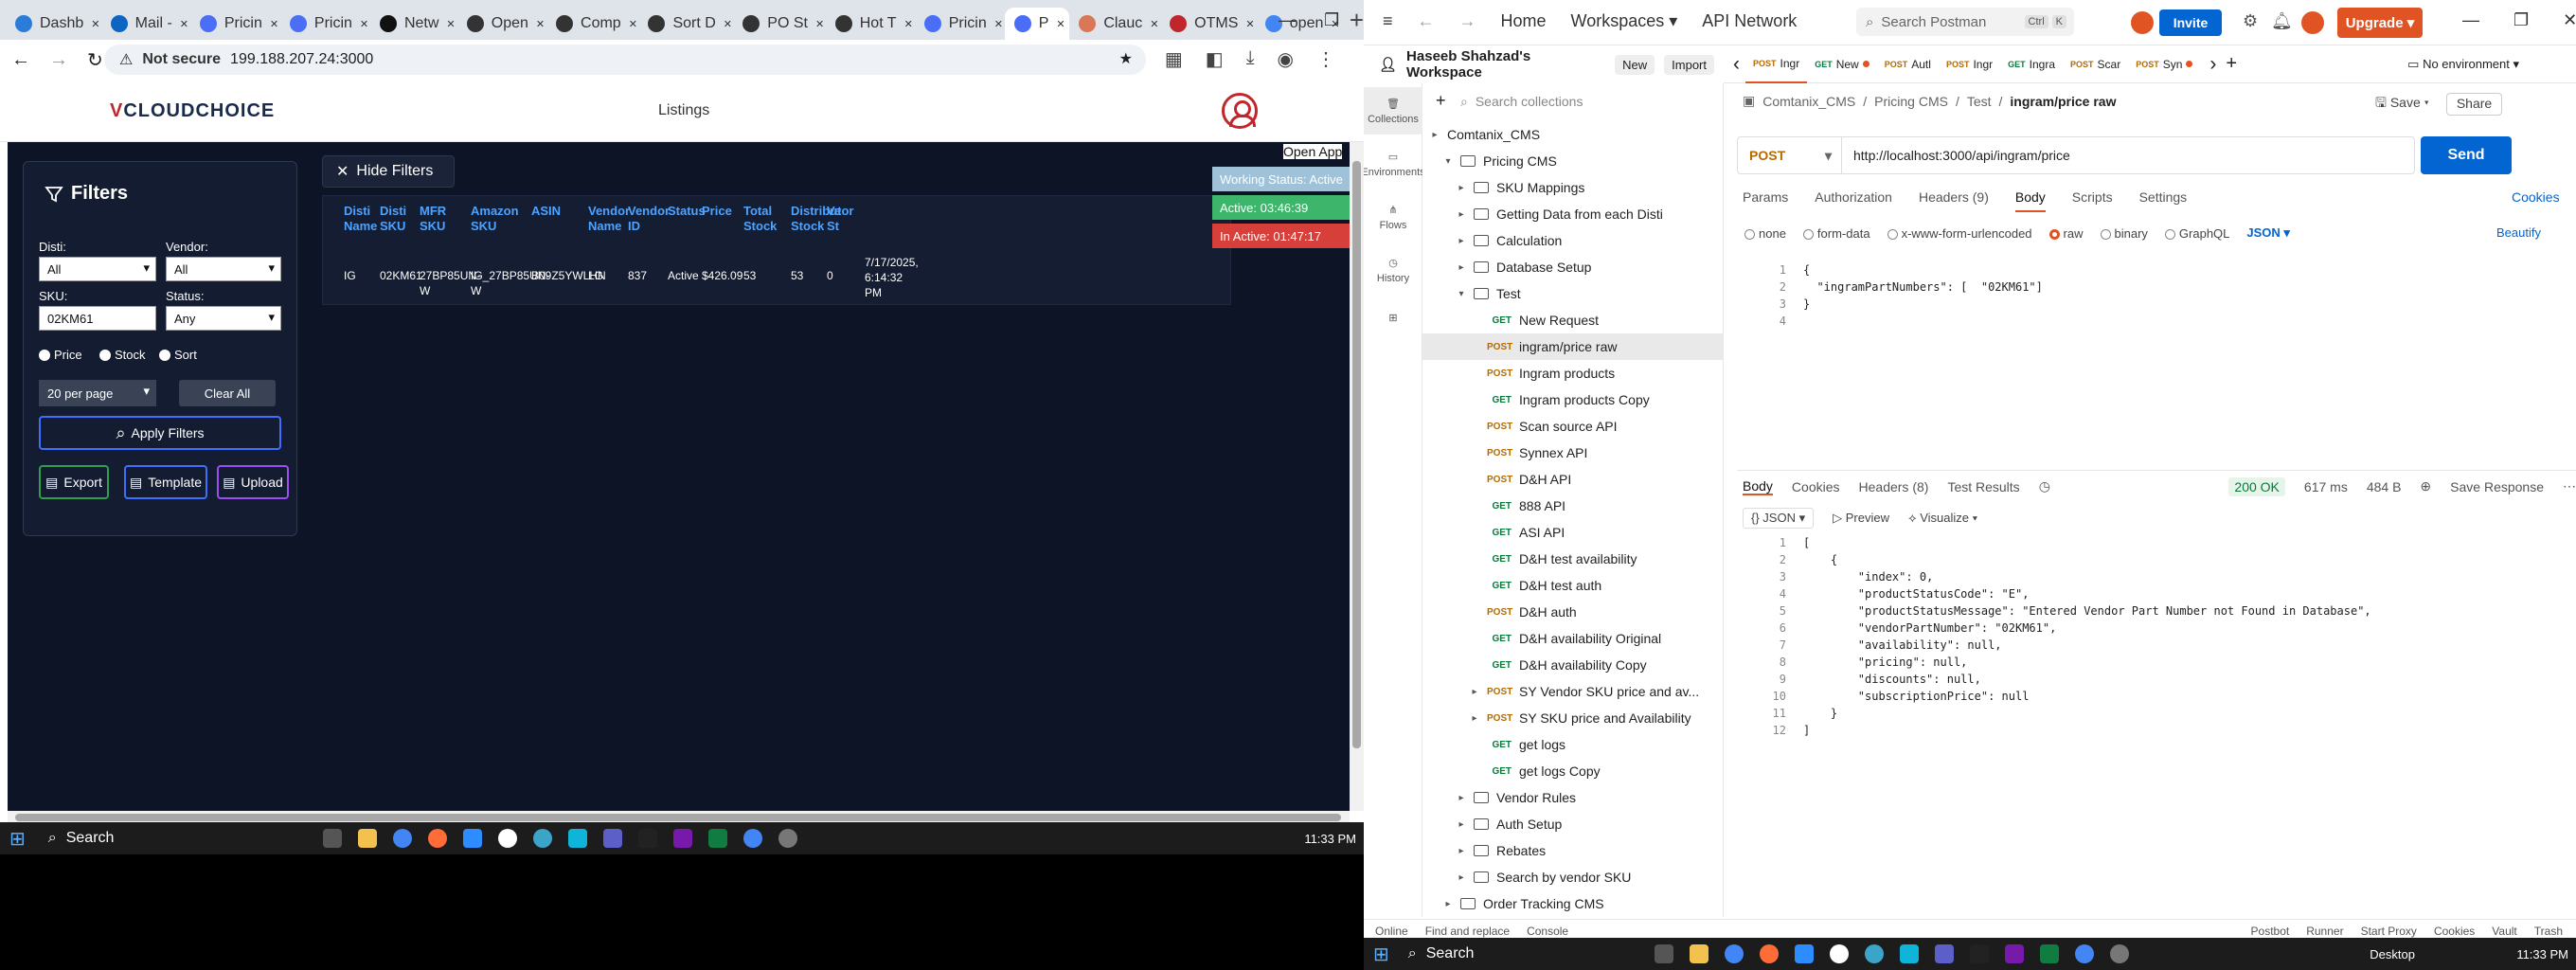  Describe the element at coordinates (2521, 20) in the screenshot. I see `maximize-icon: ❐` at that location.